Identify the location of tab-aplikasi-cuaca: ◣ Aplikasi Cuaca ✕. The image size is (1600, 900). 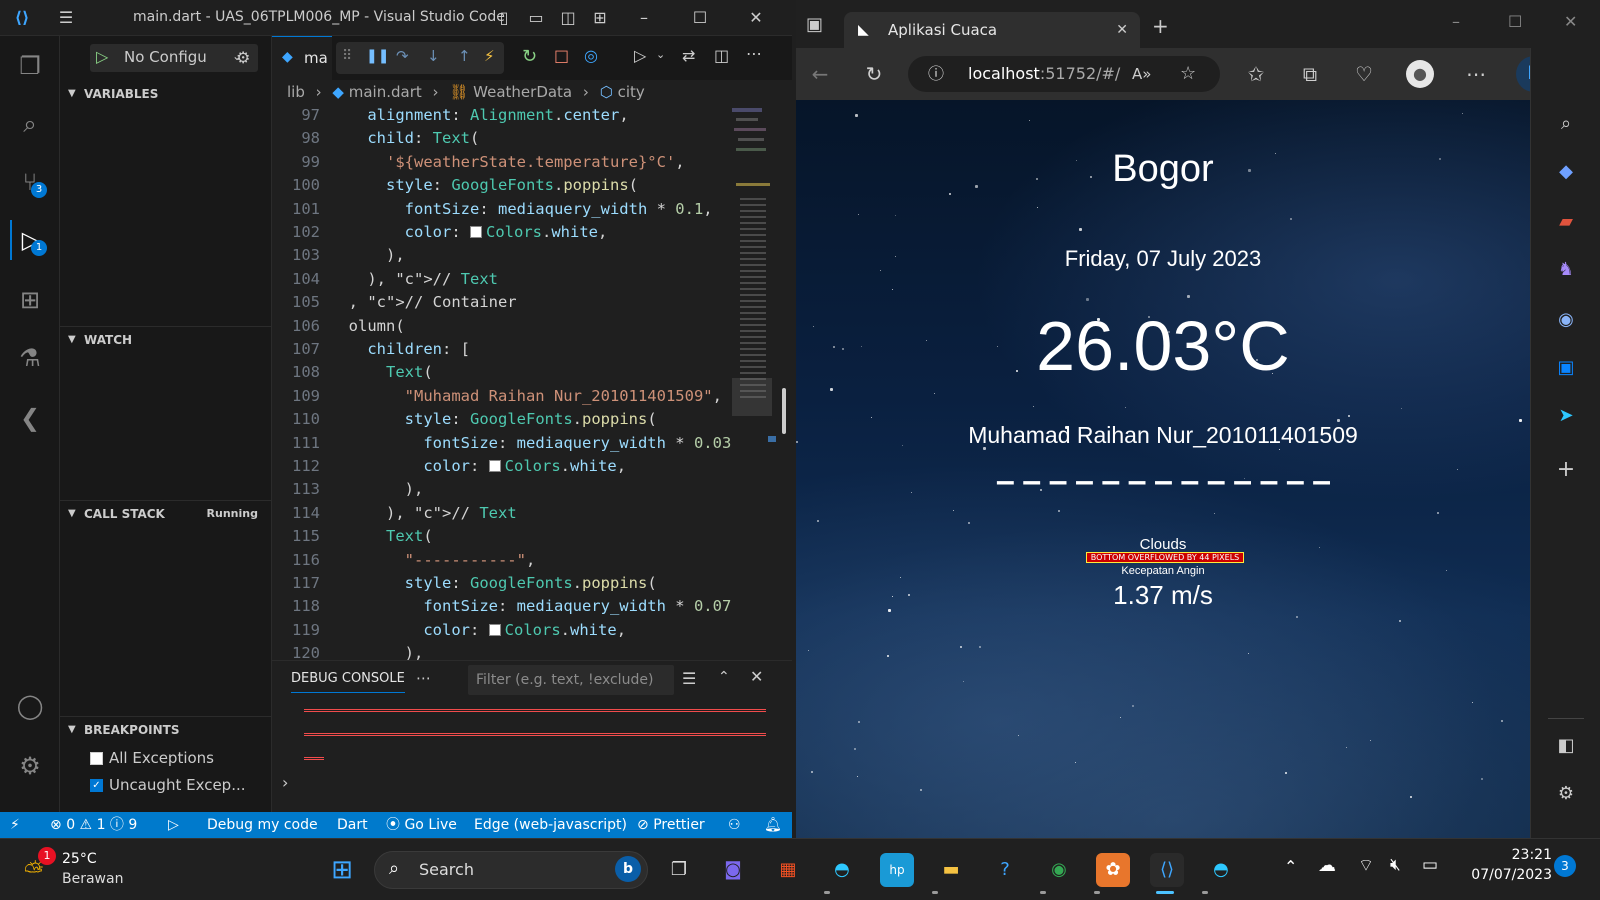
(992, 30).